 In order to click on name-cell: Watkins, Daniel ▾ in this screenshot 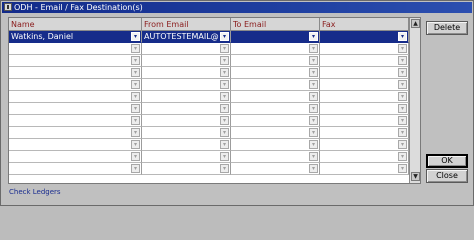, I will do `click(75, 37)`.